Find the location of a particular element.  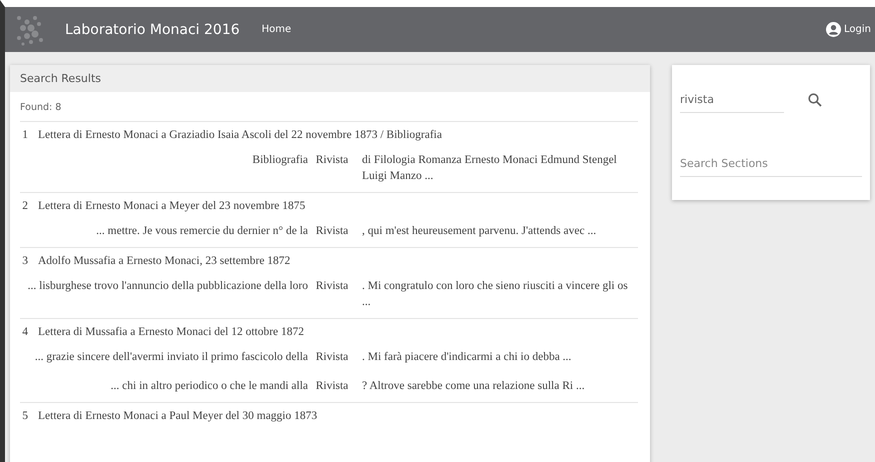

result-title: Lettera di Ernesto Monaci a Meyer del 23 novembre 1875 is located at coordinates (172, 206).